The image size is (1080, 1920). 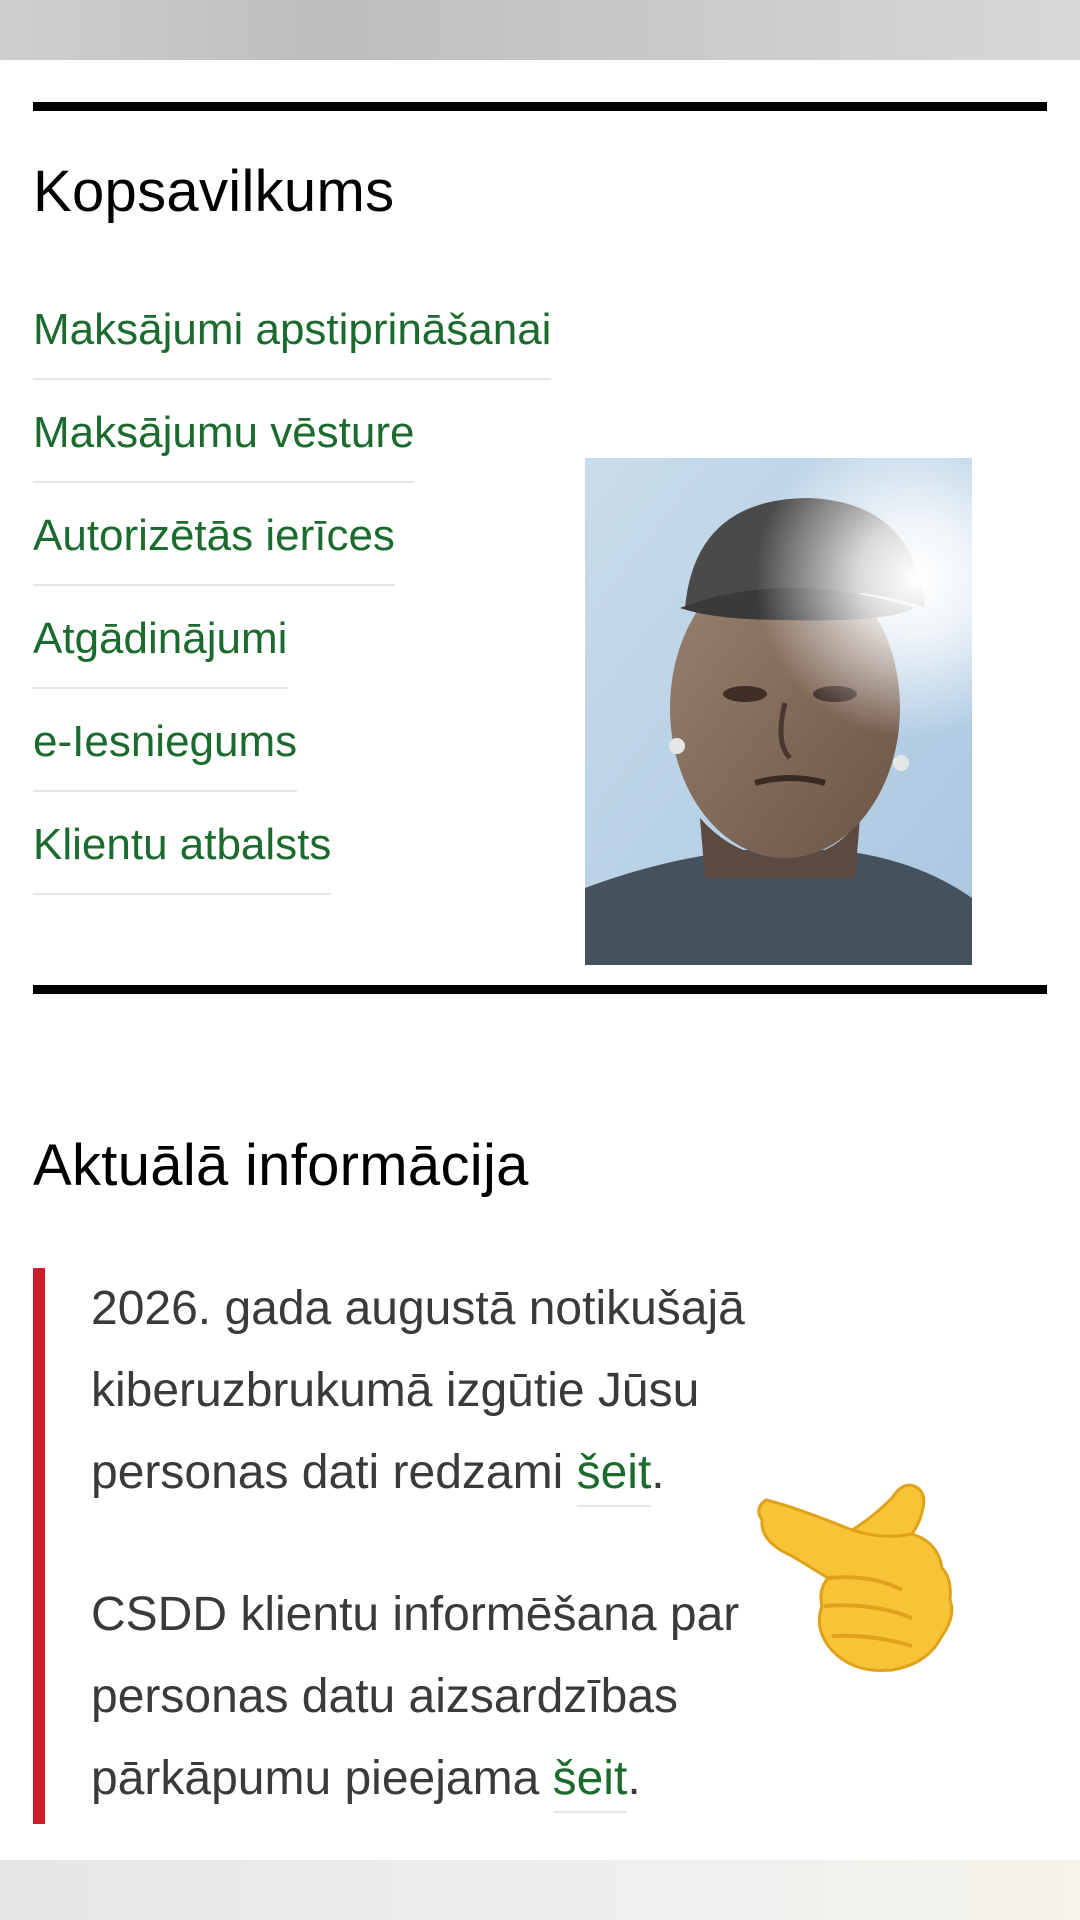 What do you see at coordinates (214, 191) in the screenshot?
I see `summary-title: Kopsavilkums` at bounding box center [214, 191].